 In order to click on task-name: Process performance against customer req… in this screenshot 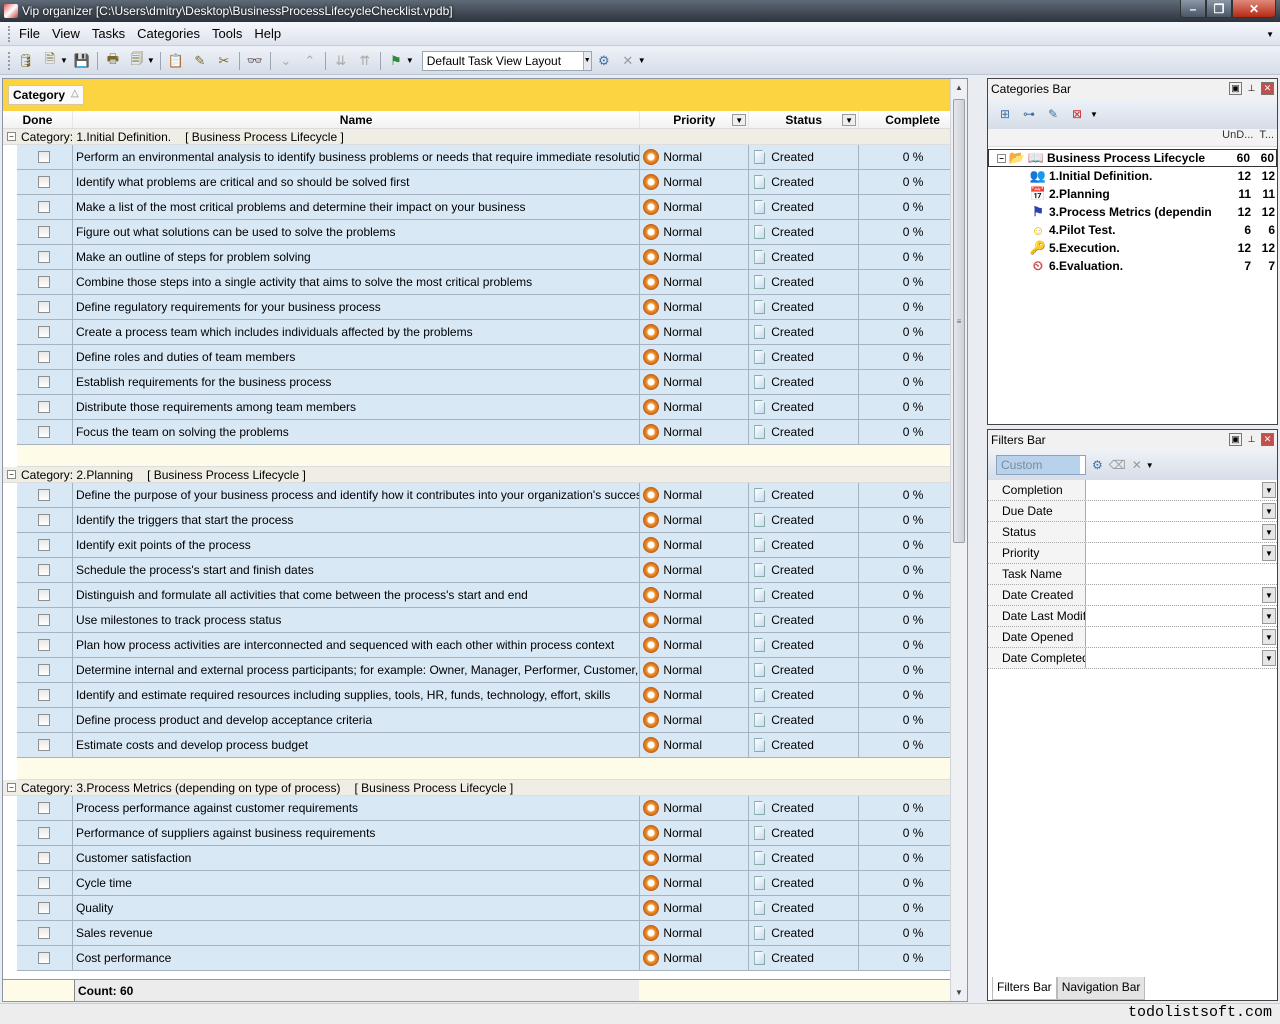, I will do `click(357, 808)`.